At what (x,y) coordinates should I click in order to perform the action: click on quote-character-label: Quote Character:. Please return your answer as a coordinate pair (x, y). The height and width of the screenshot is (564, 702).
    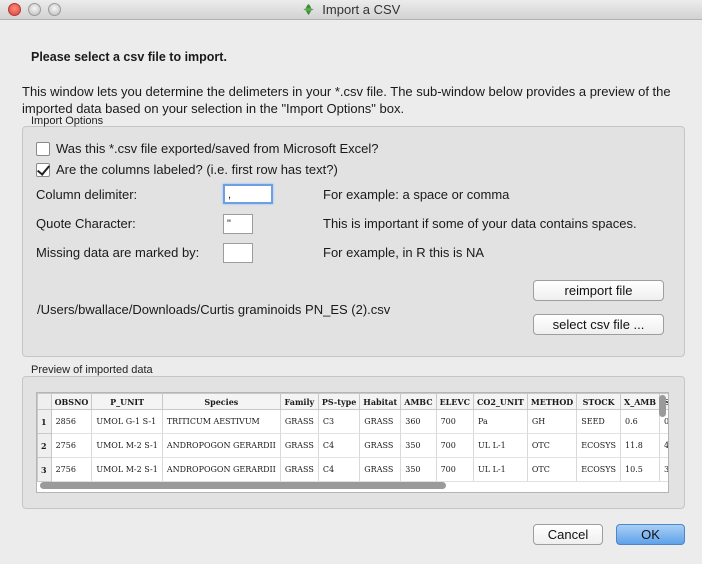
    Looking at the image, I should click on (86, 223).